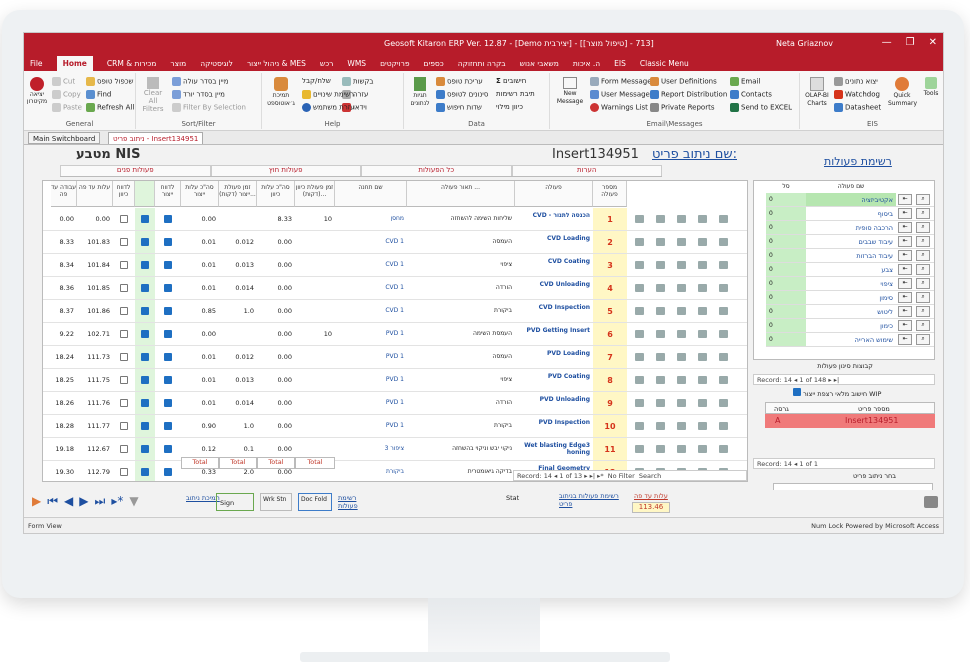 The width and height of the screenshot is (970, 670). What do you see at coordinates (723, 357) in the screenshot?
I see `sheet-icon` at bounding box center [723, 357].